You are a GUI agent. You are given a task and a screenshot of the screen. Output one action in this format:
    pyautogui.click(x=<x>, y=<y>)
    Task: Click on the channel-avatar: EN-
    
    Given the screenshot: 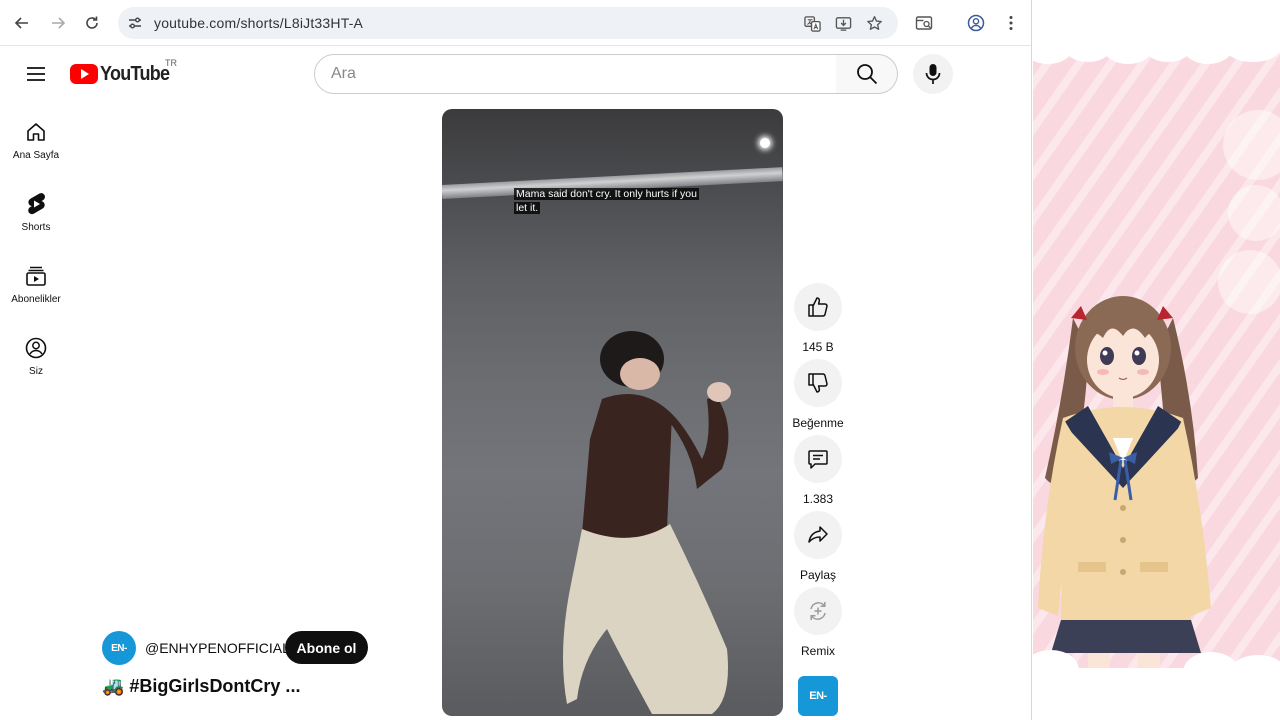 What is the action you would take?
    pyautogui.click(x=119, y=648)
    